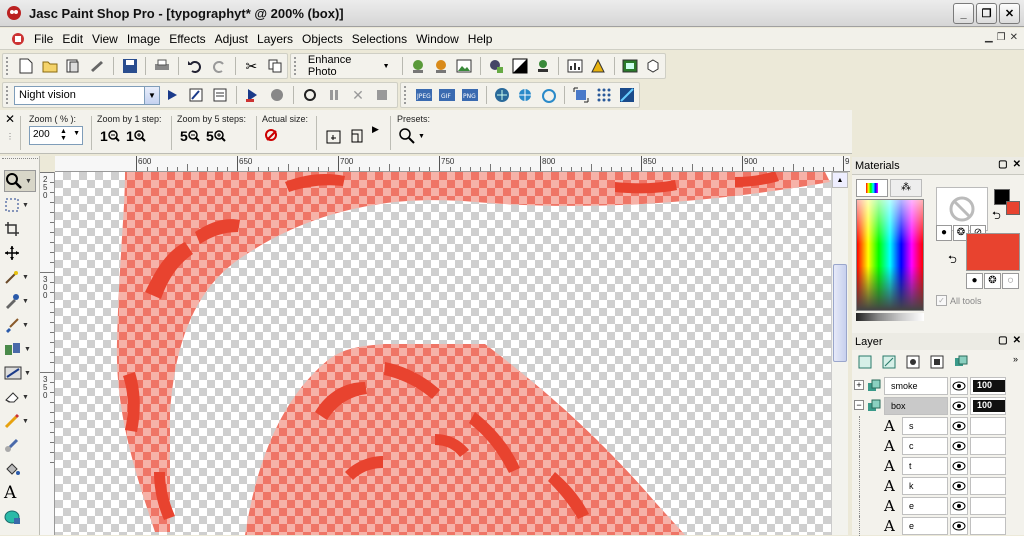 The width and height of the screenshot is (1024, 536). I want to click on mdi-close-icon: ✕, so click(1014, 37).